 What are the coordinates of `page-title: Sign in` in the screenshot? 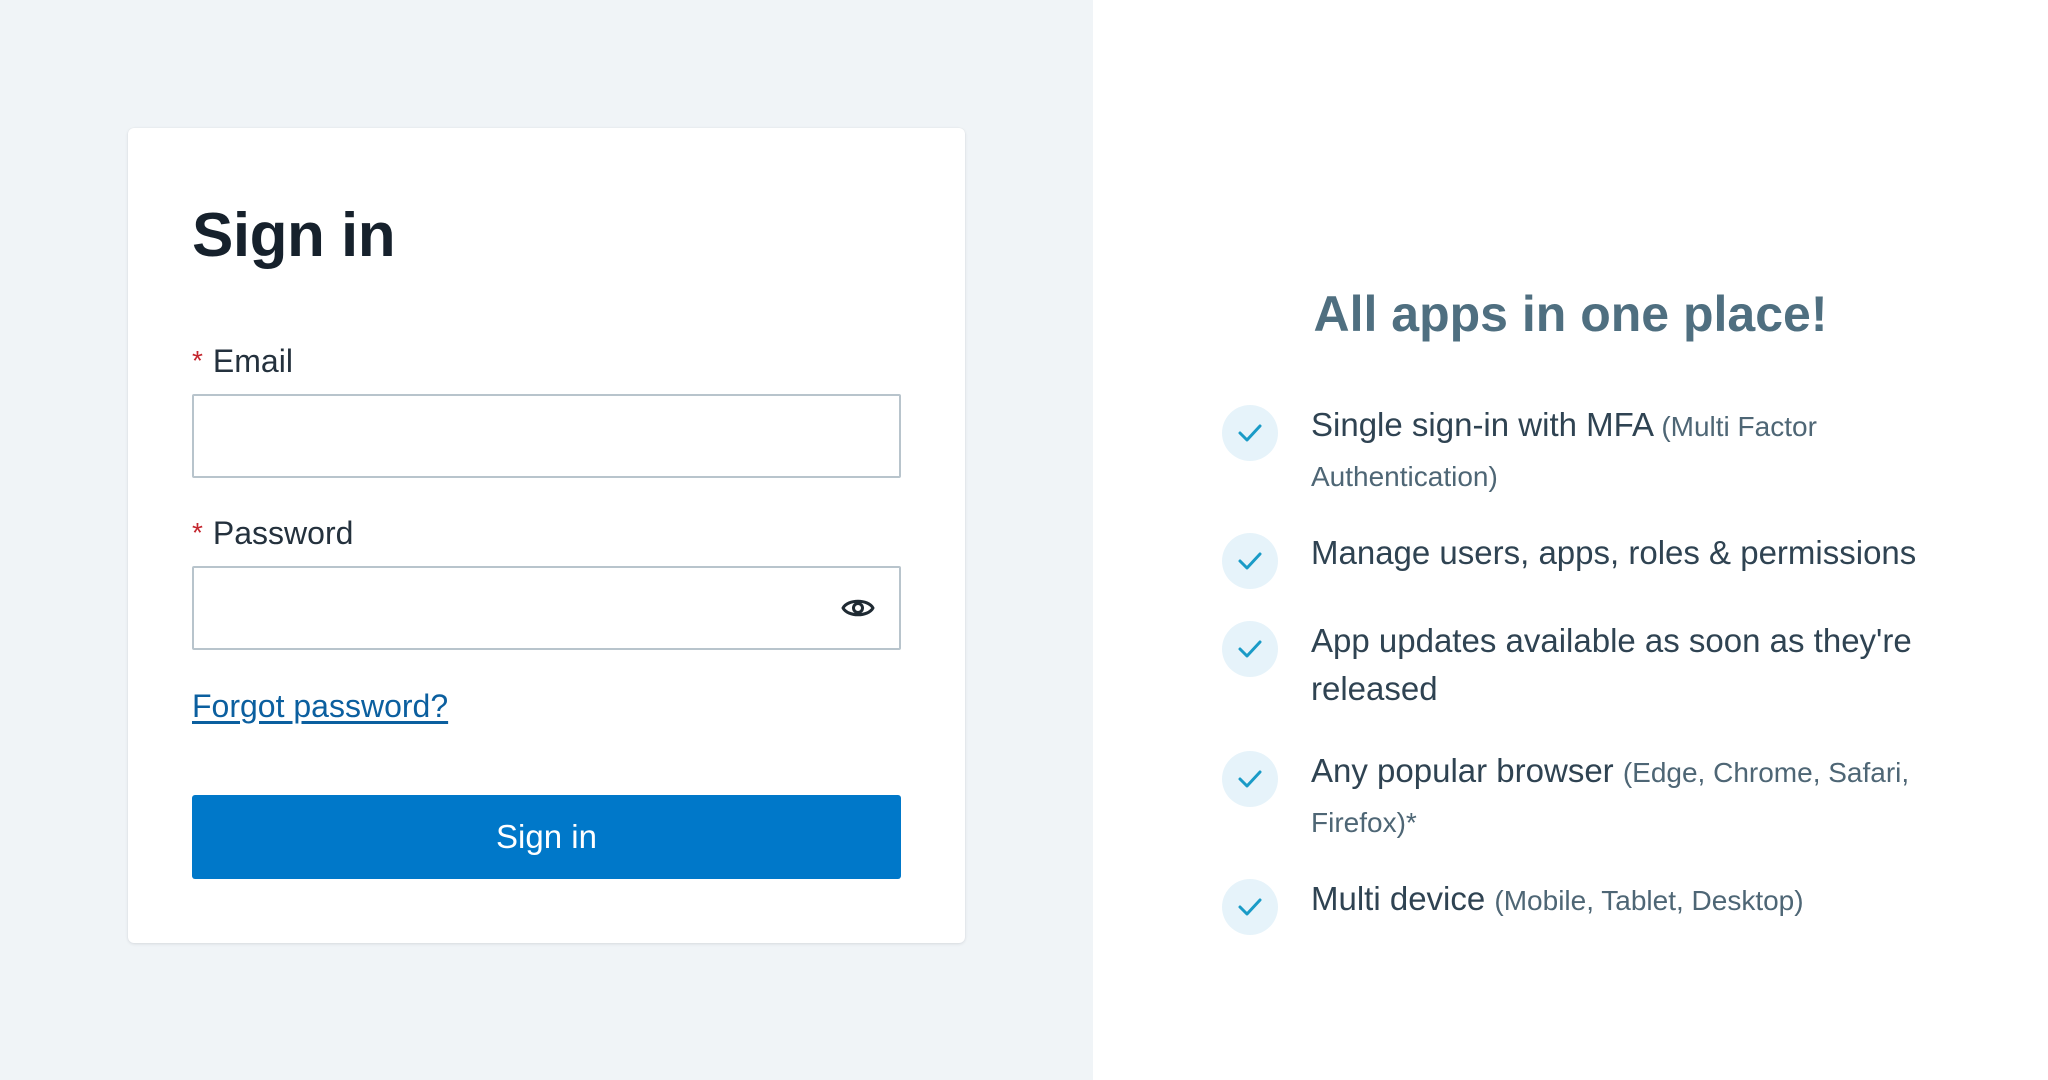 It's located at (294, 235).